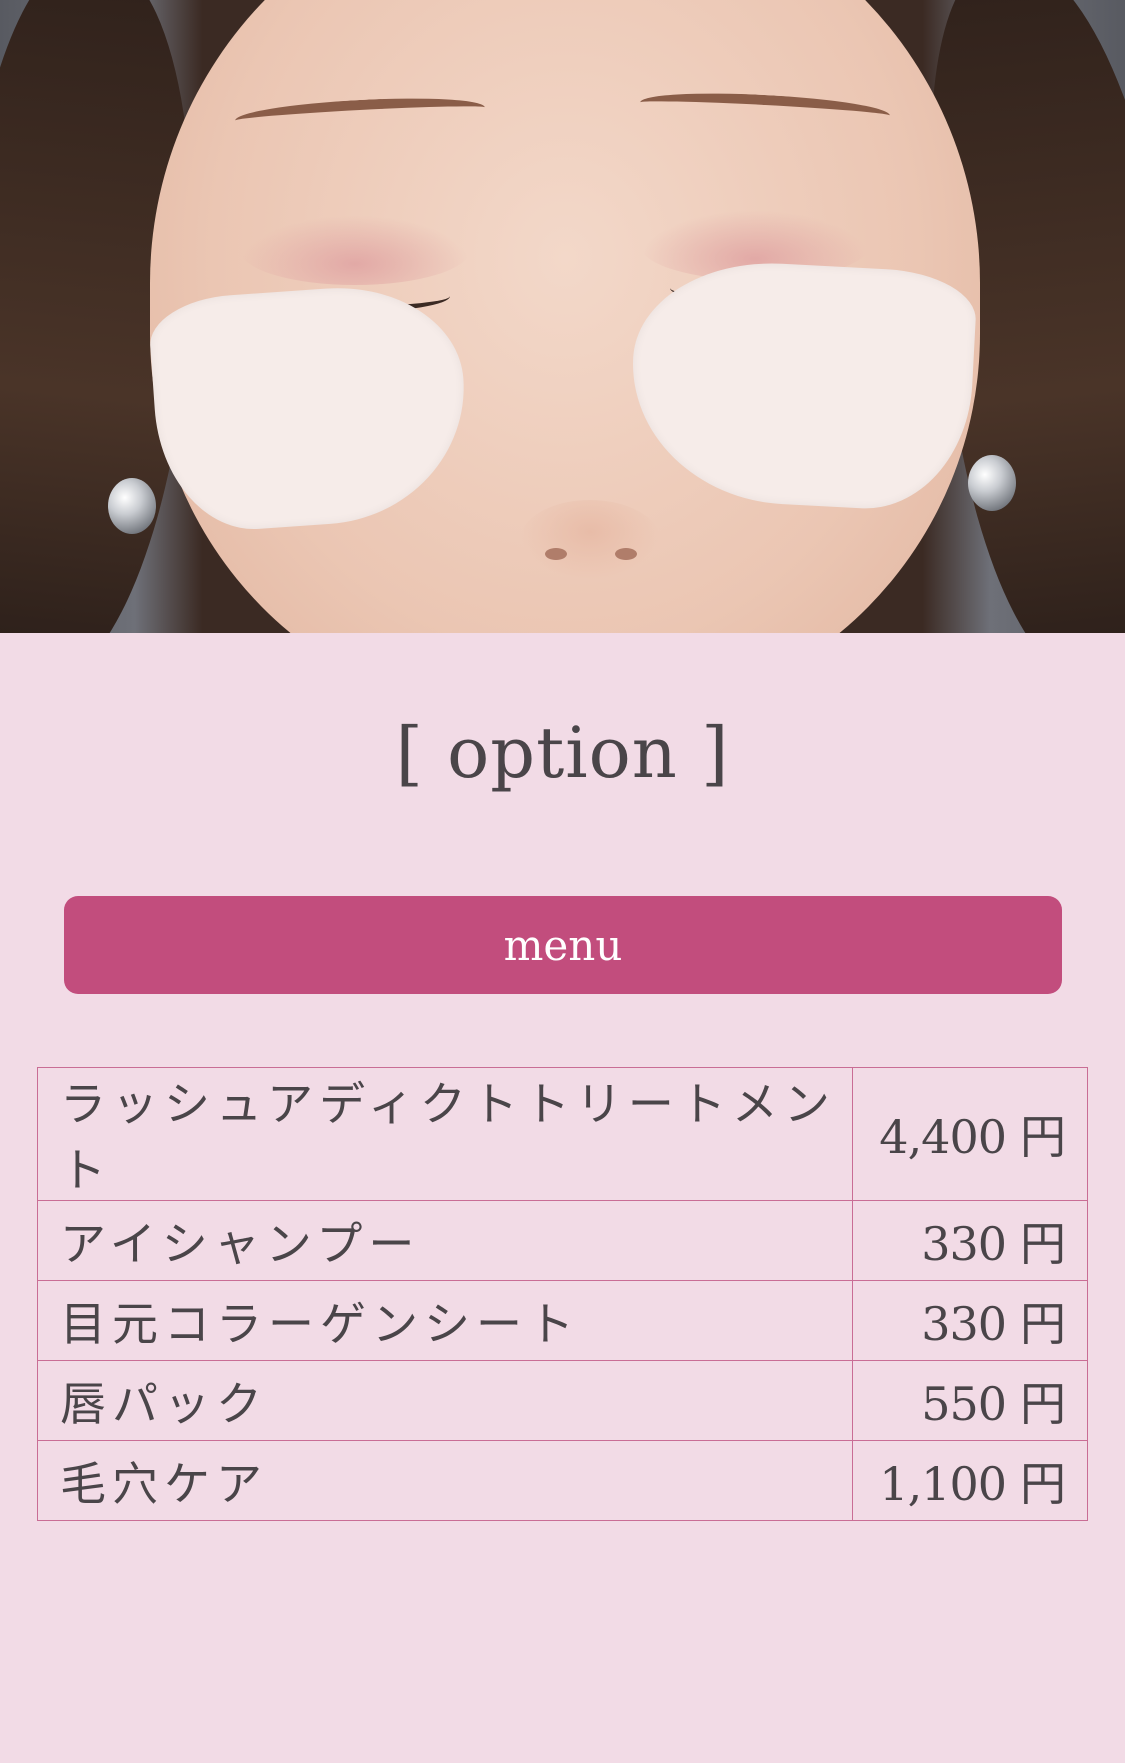 Image resolution: width=1125 pixels, height=1763 pixels. I want to click on item-name: アイシャンプー, so click(445, 1240).